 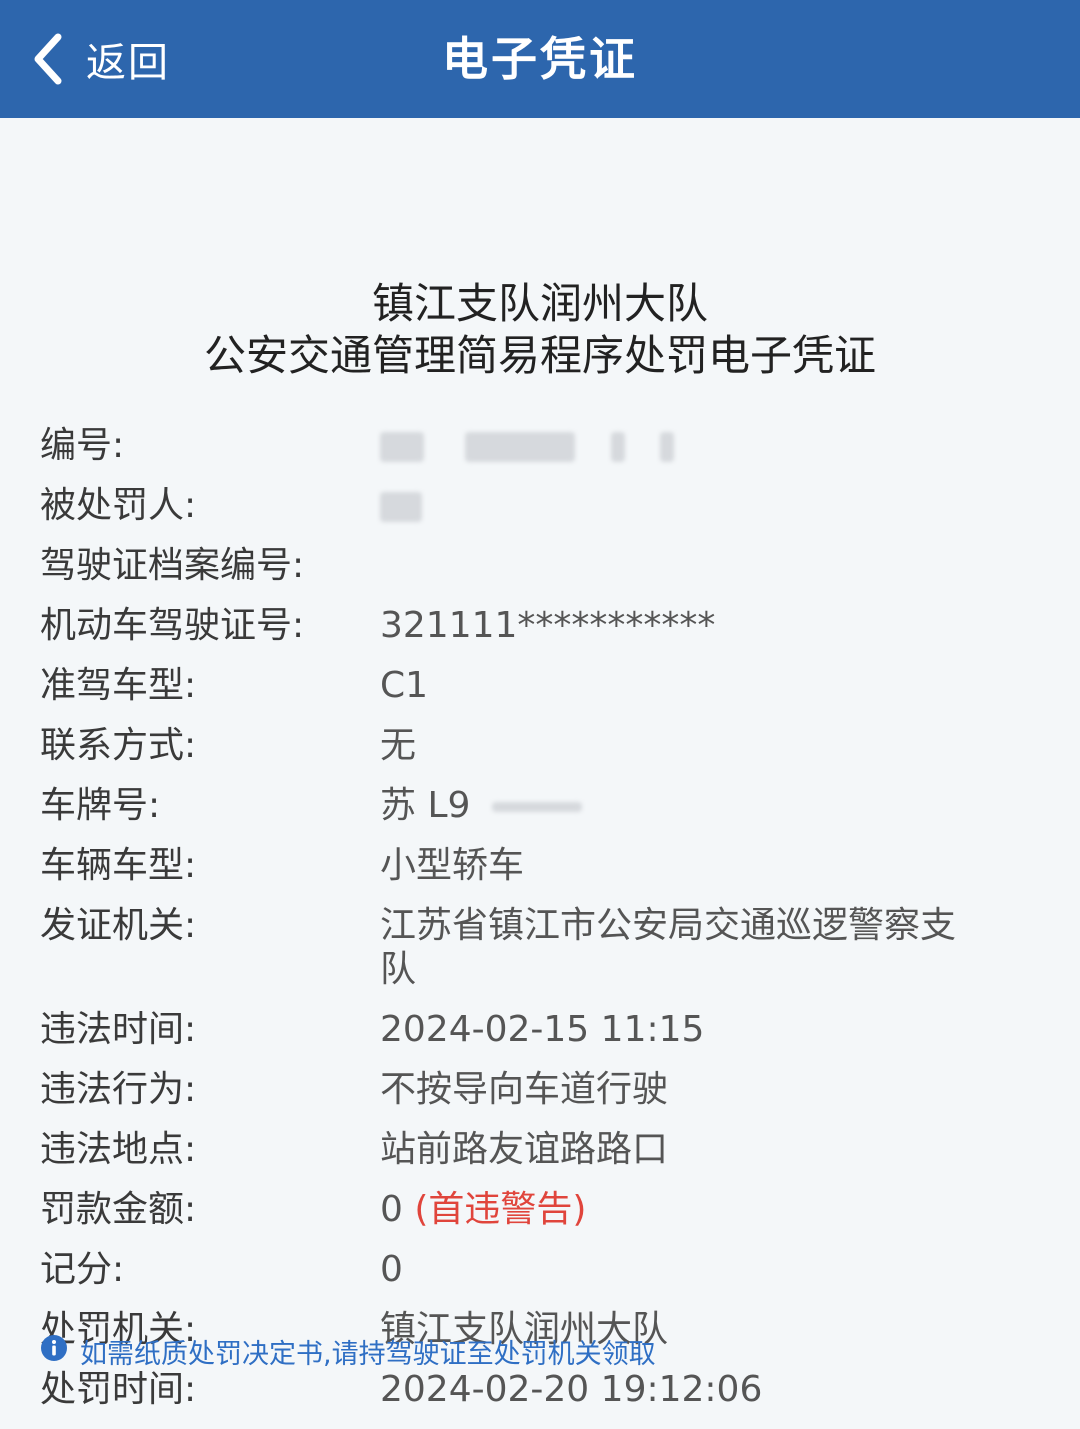 What do you see at coordinates (60, 1351) in the screenshot?
I see `info-icon` at bounding box center [60, 1351].